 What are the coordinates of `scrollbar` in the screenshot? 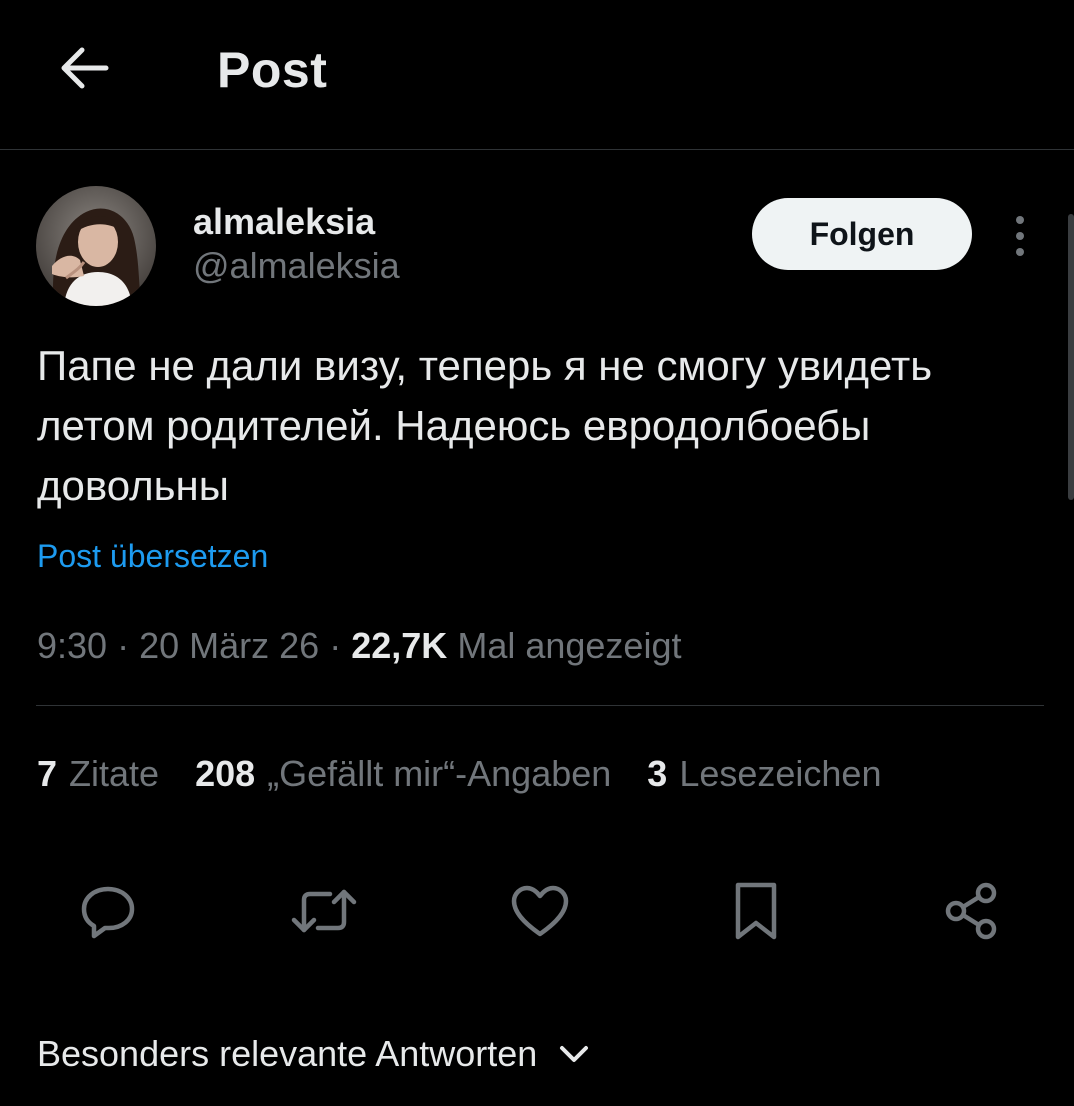 It's located at (1071, 357).